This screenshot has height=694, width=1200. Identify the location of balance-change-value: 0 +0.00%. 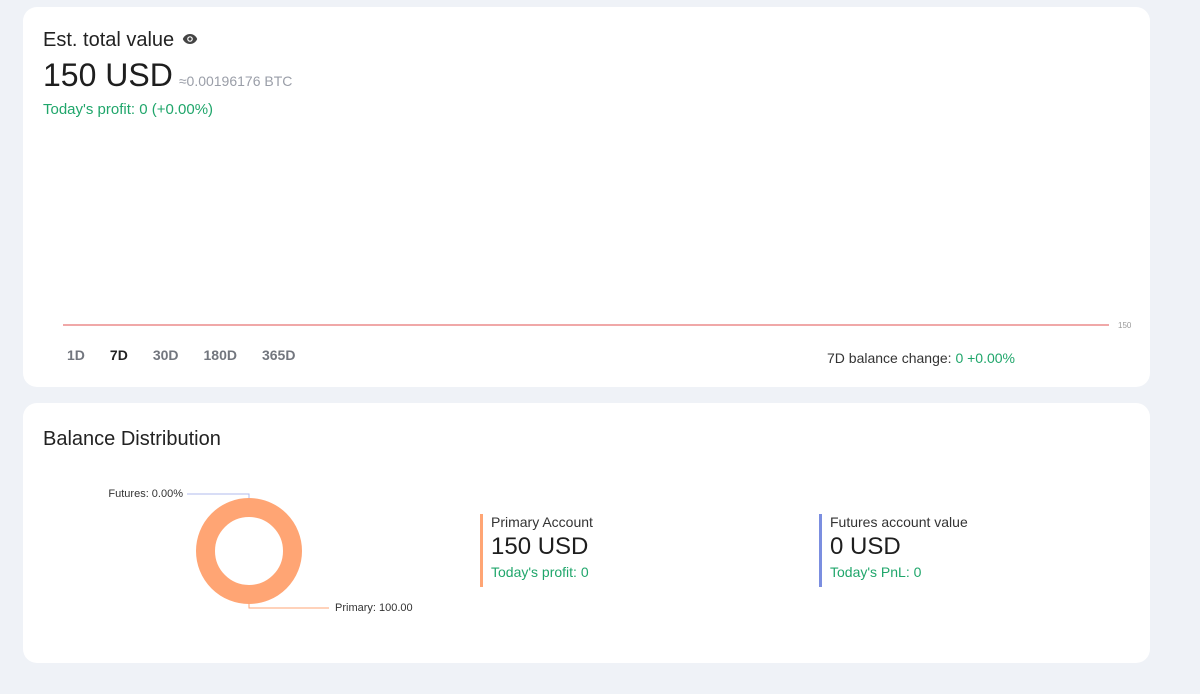
(985, 358).